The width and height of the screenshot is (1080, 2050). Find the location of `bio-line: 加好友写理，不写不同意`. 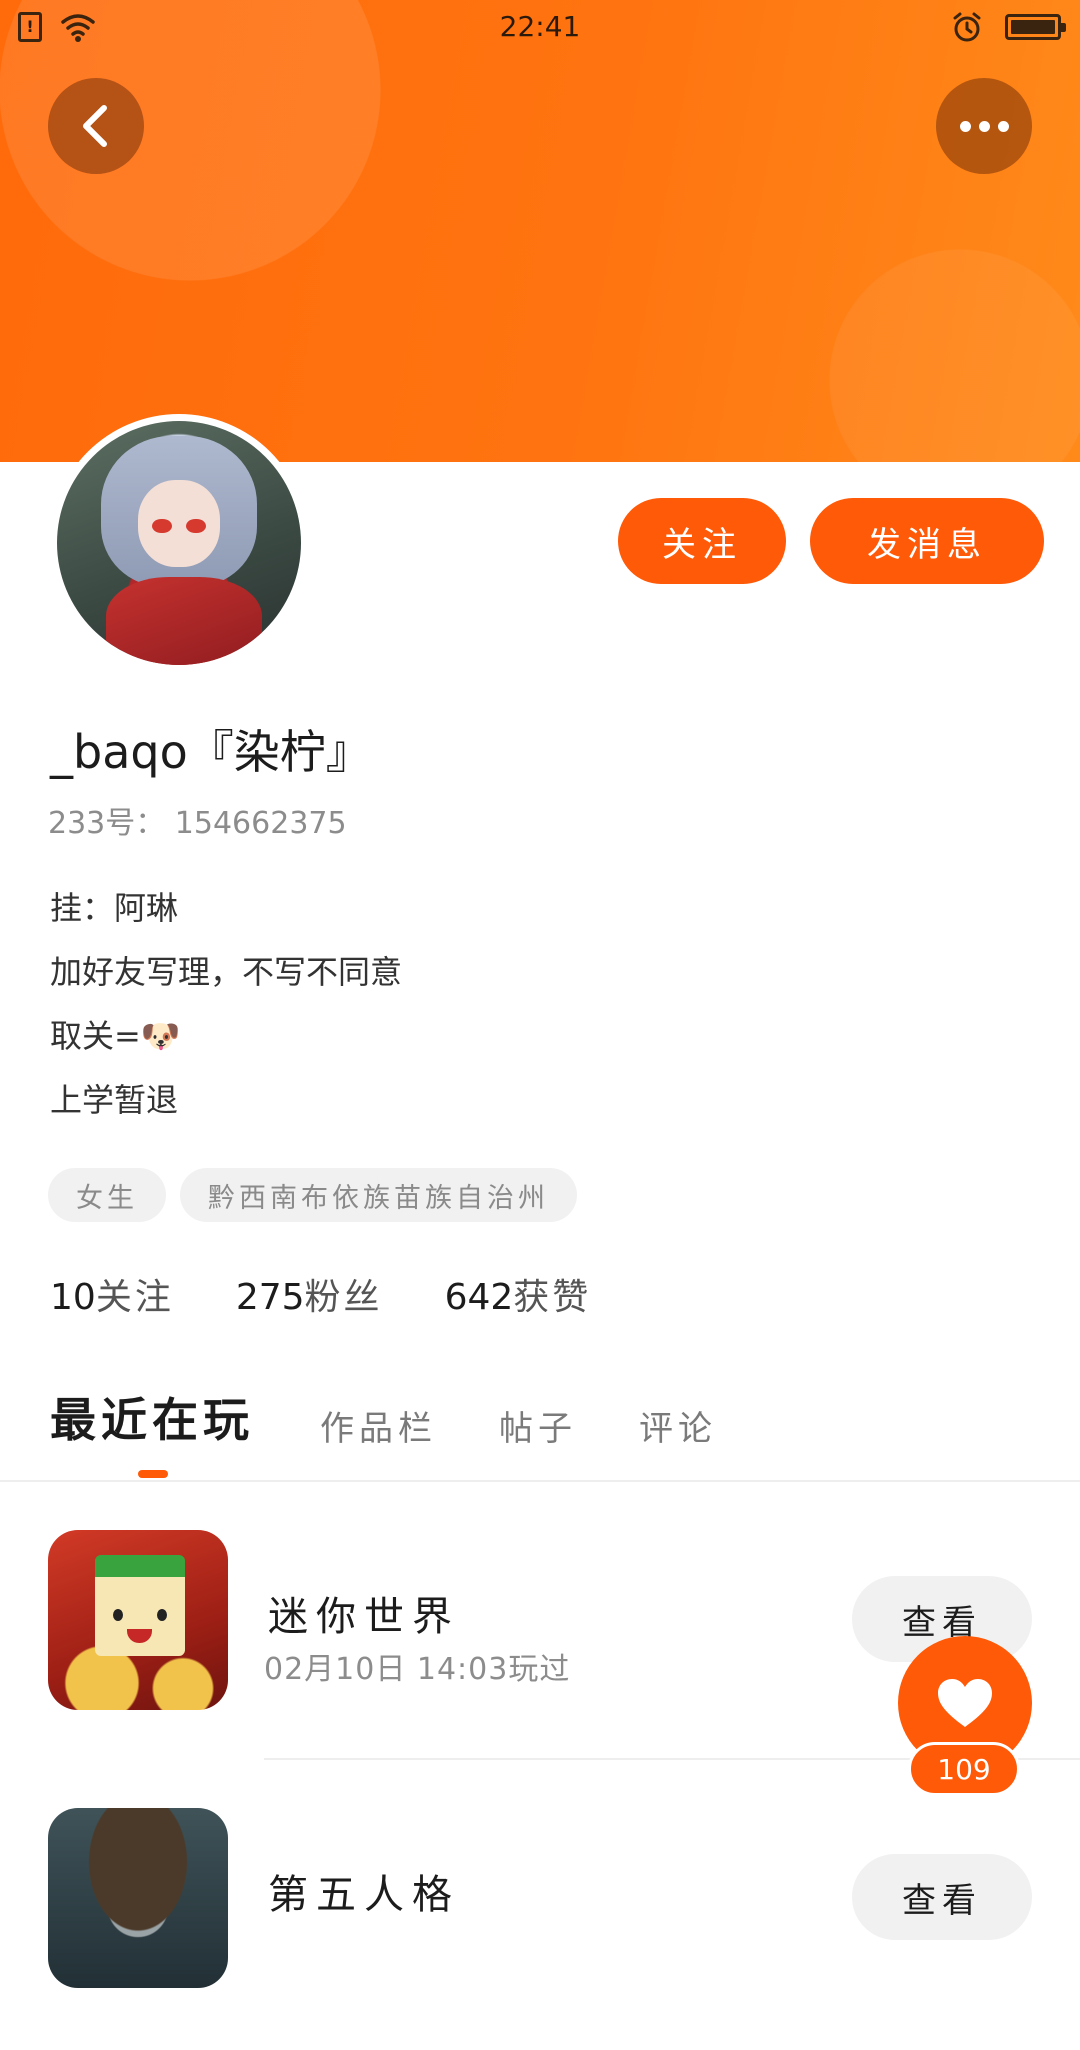

bio-line: 加好友写理，不写不同意 is located at coordinates (226, 972).